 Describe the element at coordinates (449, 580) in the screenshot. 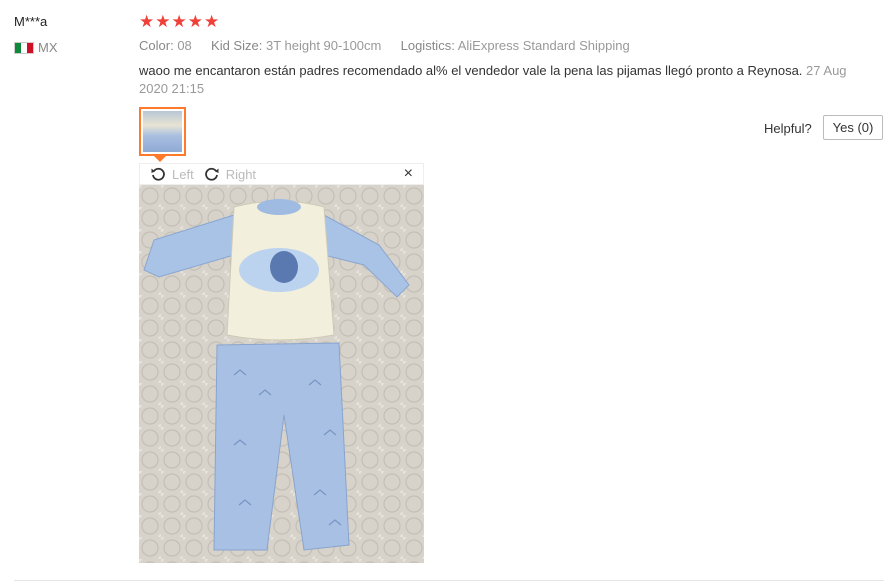

I see `review-divider` at that location.